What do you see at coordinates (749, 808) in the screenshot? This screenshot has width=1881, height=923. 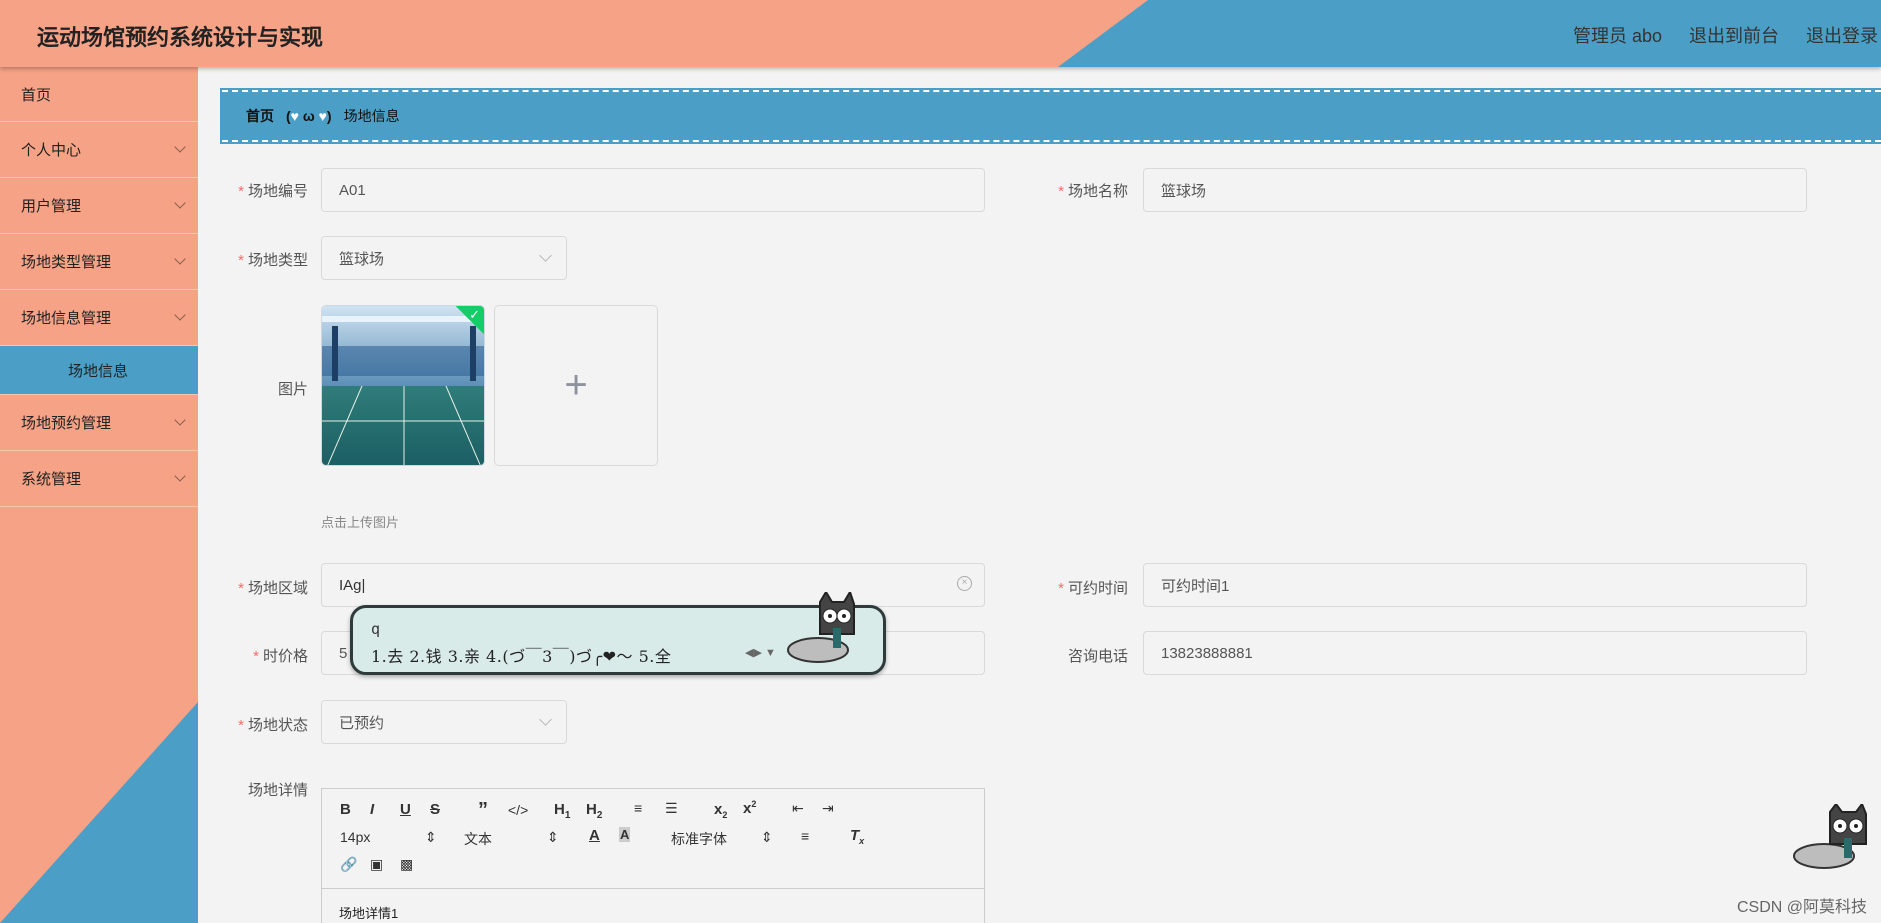 I see `superscript-icon: x2` at bounding box center [749, 808].